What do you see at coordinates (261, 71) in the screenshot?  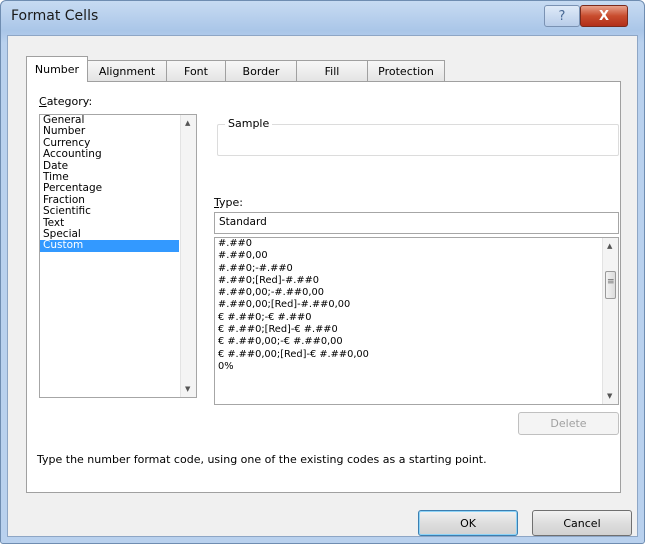 I see `tab-border: Border` at bounding box center [261, 71].